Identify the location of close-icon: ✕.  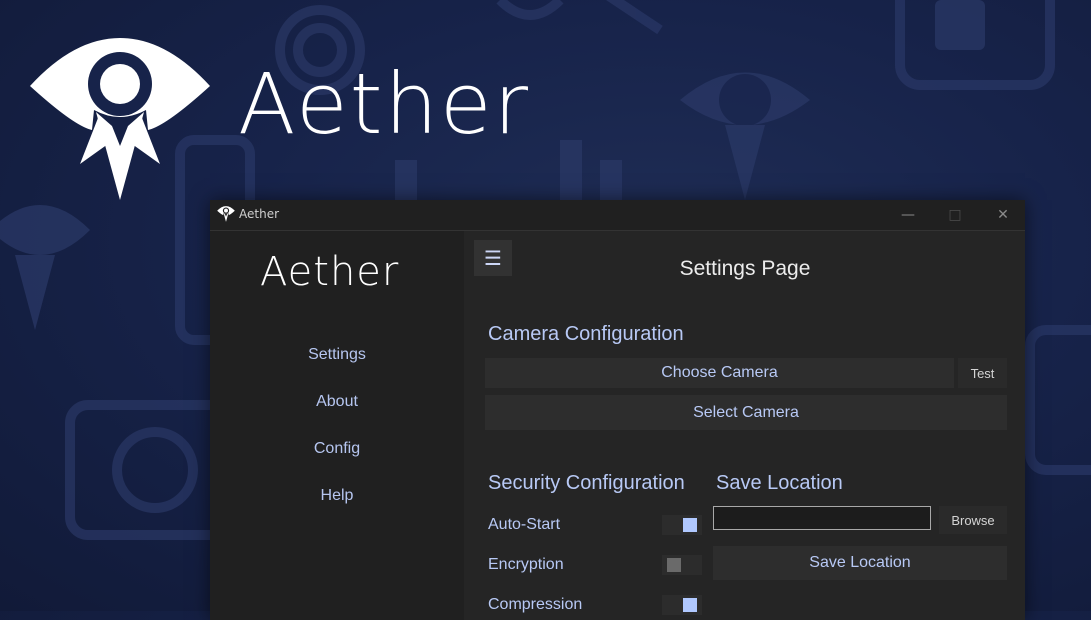
(1003, 215).